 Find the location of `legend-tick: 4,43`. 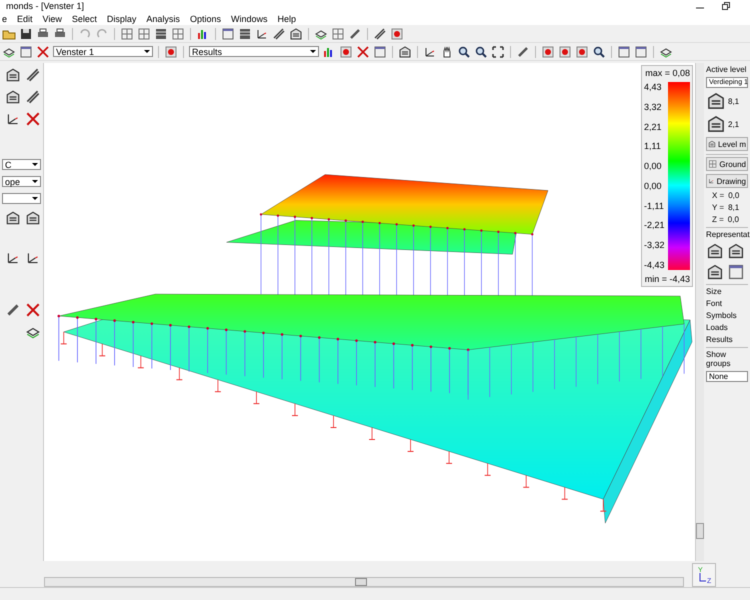

legend-tick: 4,43 is located at coordinates (653, 87).